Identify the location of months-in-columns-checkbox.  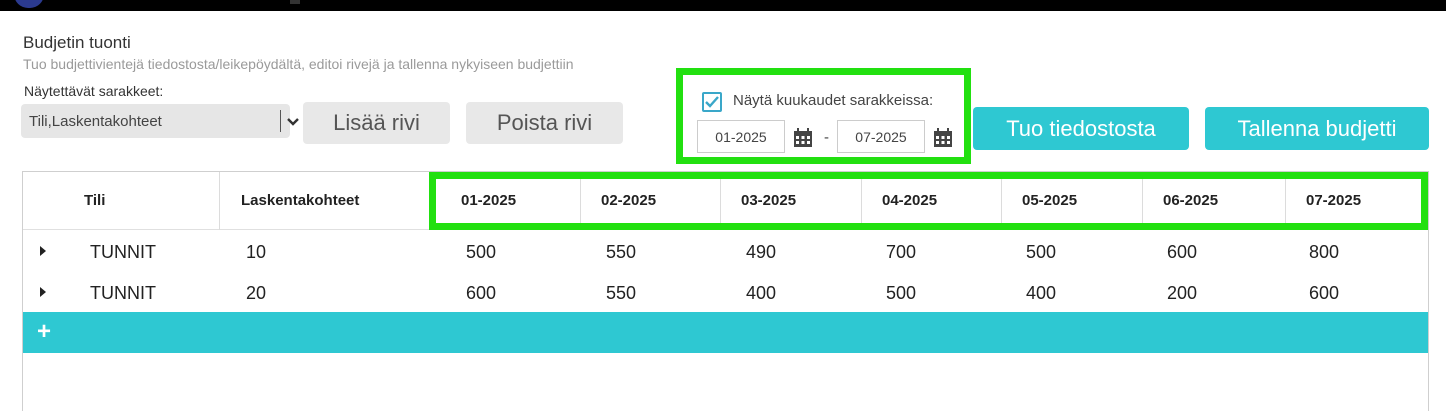
(712, 102).